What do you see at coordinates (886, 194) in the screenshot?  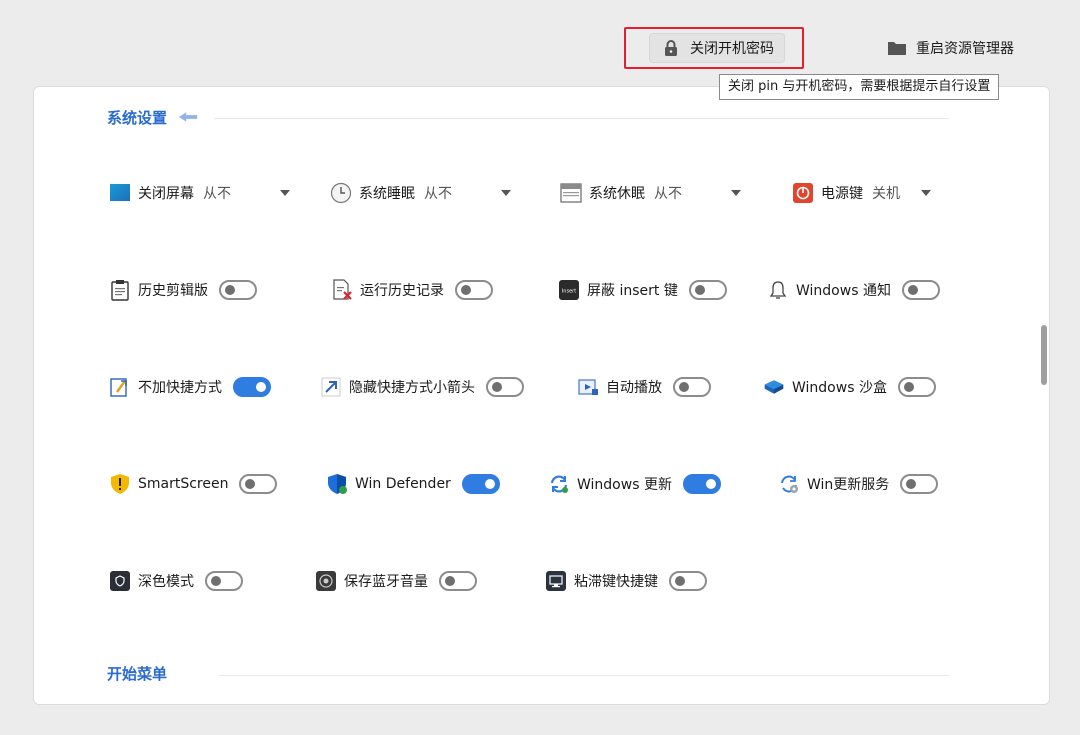 I see `dropdown-value: 关机` at bounding box center [886, 194].